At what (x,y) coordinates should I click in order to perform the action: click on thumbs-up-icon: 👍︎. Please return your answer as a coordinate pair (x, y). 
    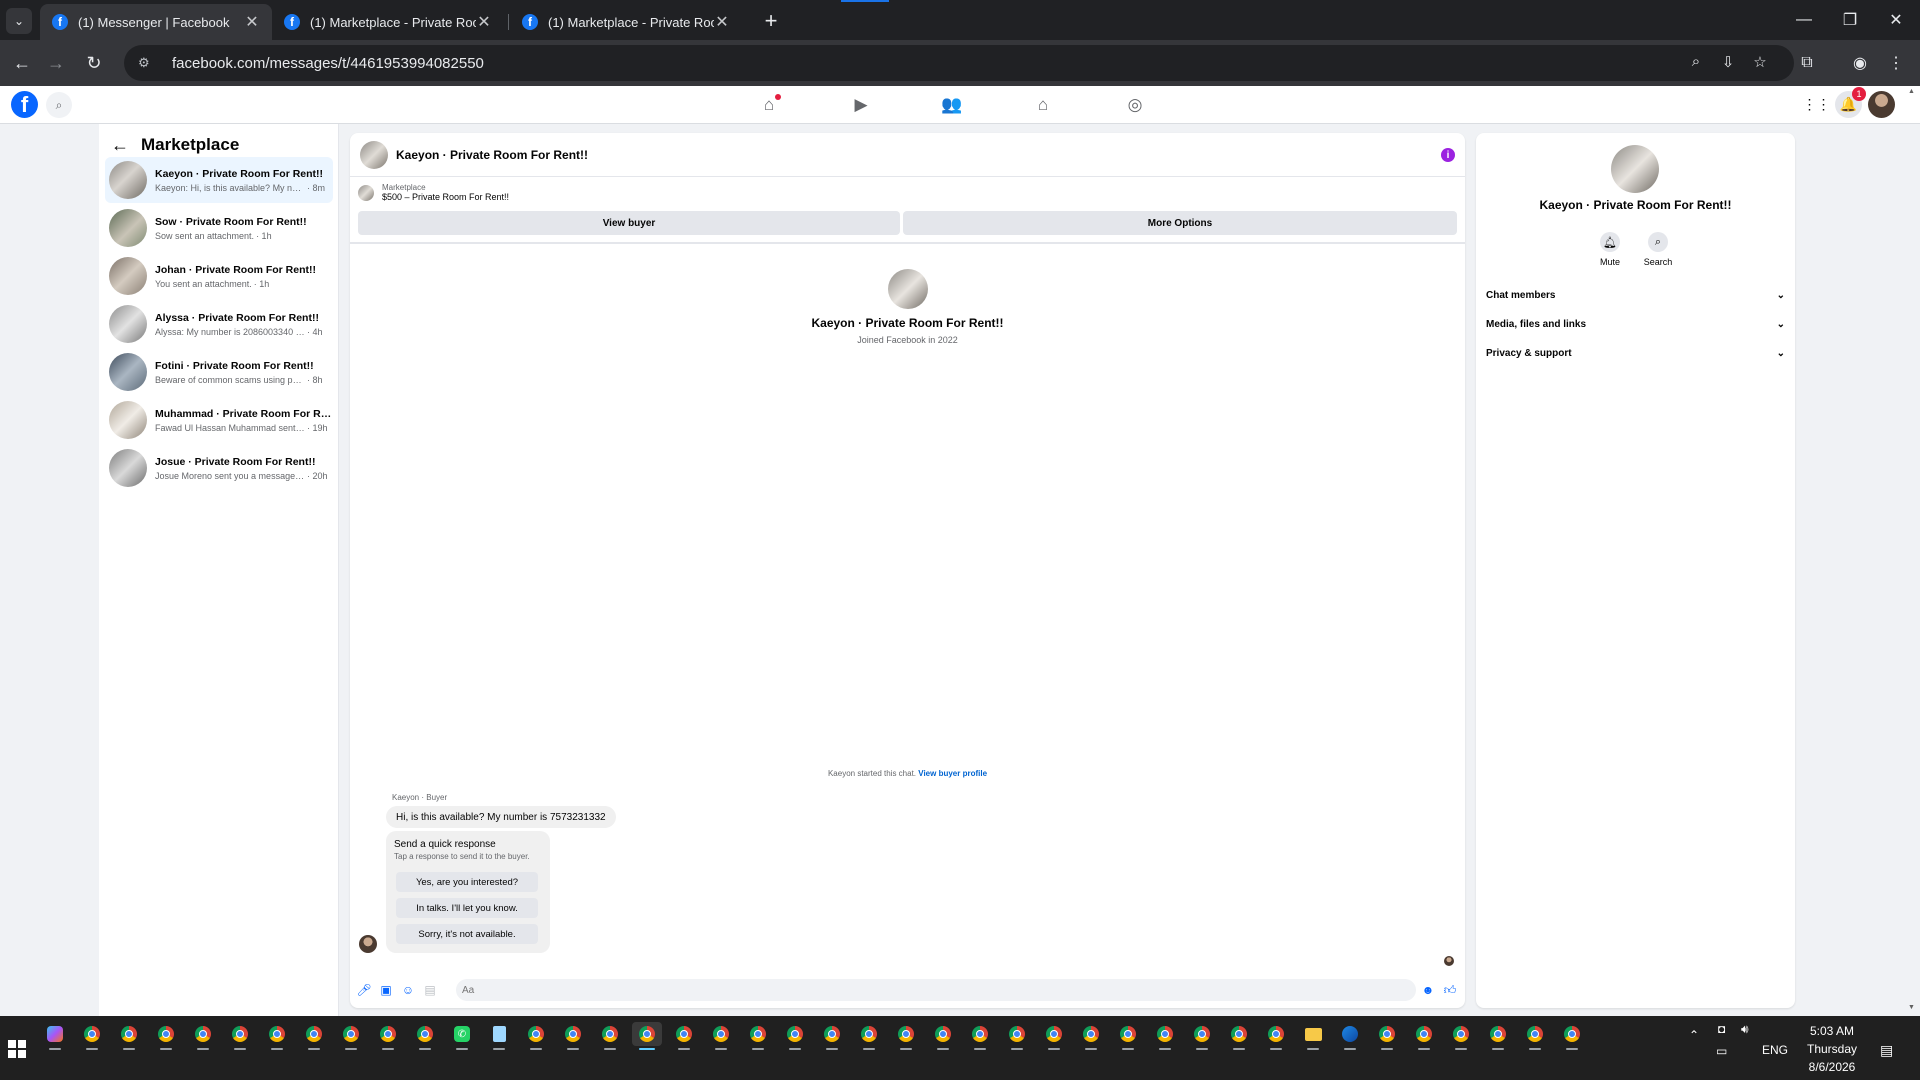
    Looking at the image, I should click on (1450, 990).